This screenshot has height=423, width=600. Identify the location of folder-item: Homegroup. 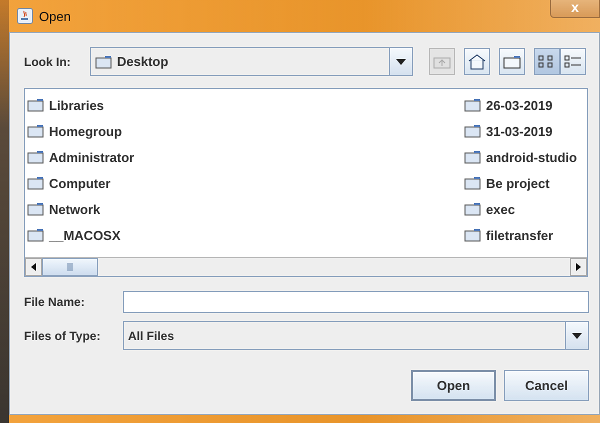
(80, 131).